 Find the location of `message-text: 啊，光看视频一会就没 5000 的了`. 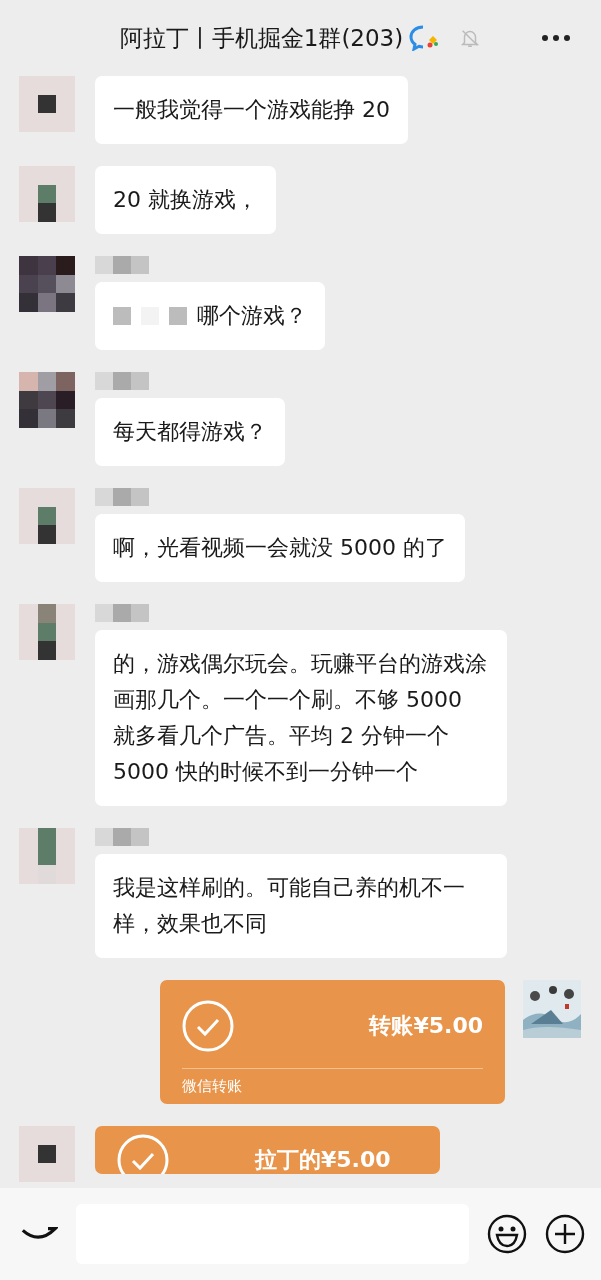

message-text: 啊，光看视频一会就没 5000 的了 is located at coordinates (280, 548).